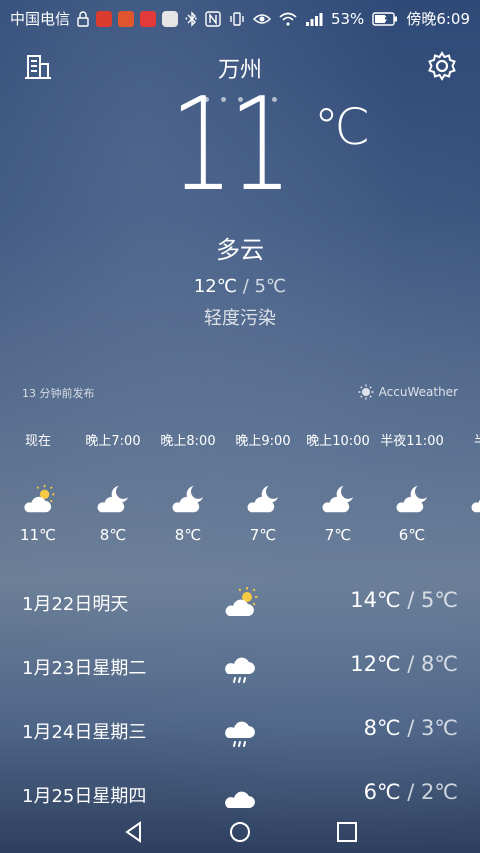  What do you see at coordinates (439, 728) in the screenshot?
I see `daily-low: 3℃` at bounding box center [439, 728].